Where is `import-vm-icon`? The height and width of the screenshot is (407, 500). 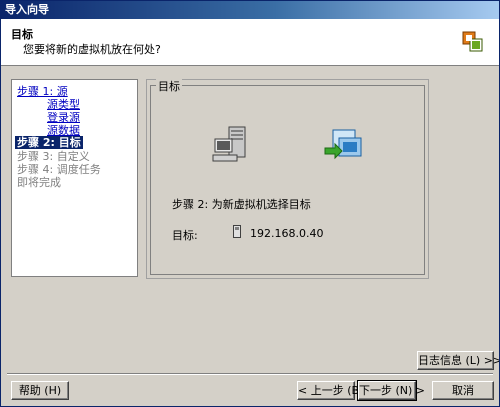
import-vm-icon is located at coordinates (343, 144).